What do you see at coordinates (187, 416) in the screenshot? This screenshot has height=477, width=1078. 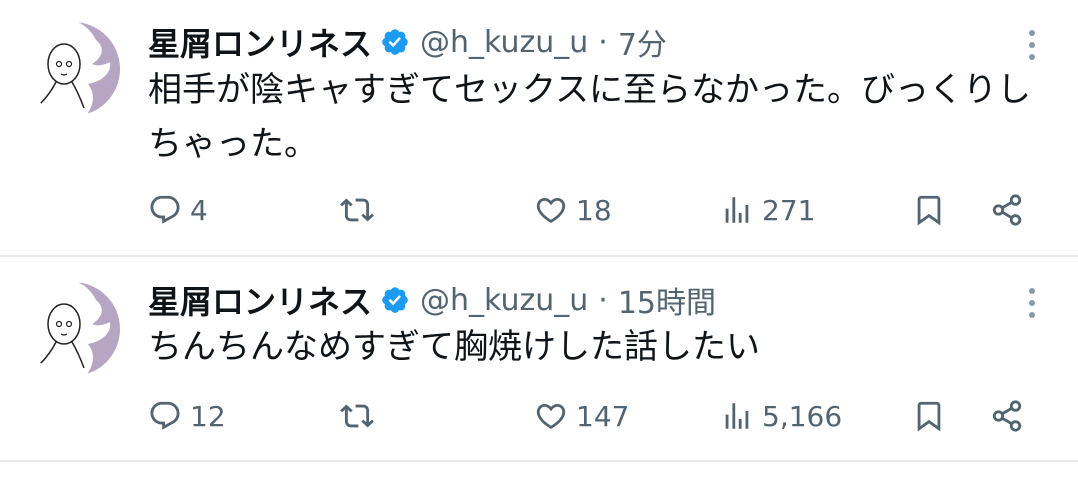 I see `reply-button: 12` at bounding box center [187, 416].